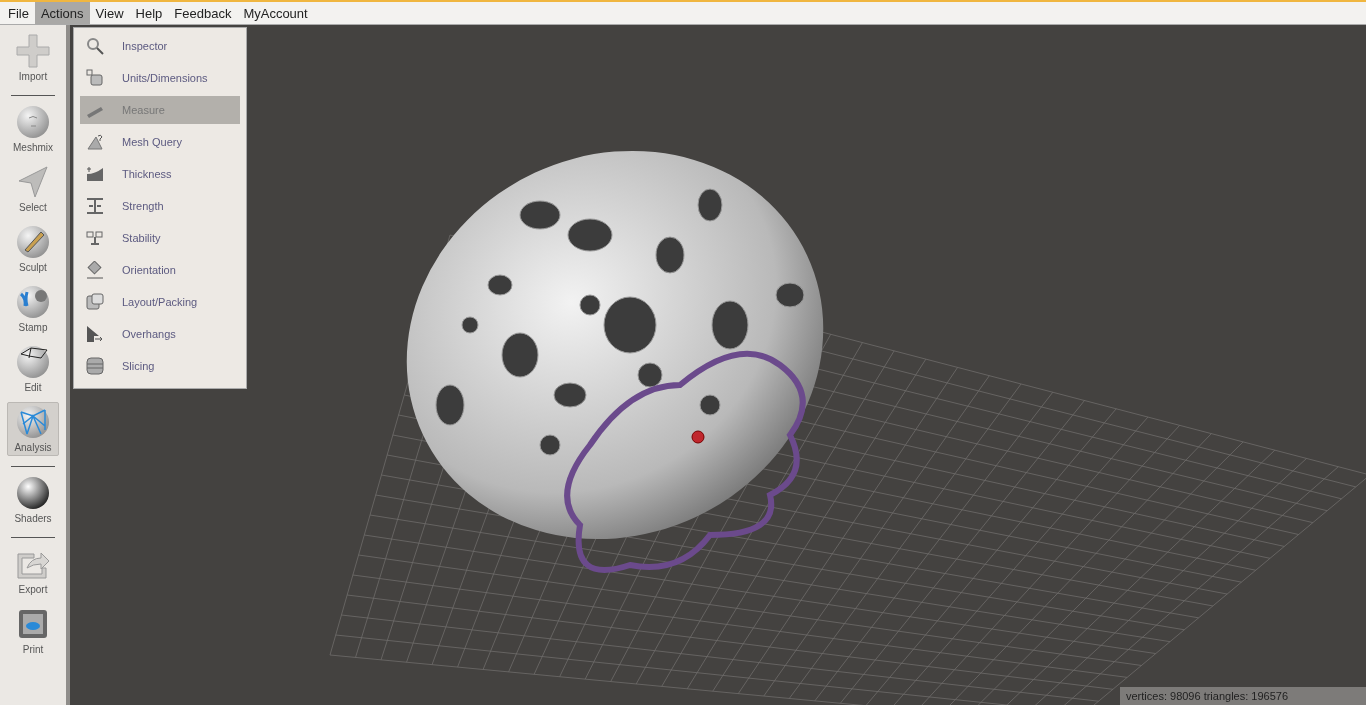  Describe the element at coordinates (109, 13) in the screenshot. I see `menu-item: View` at that location.